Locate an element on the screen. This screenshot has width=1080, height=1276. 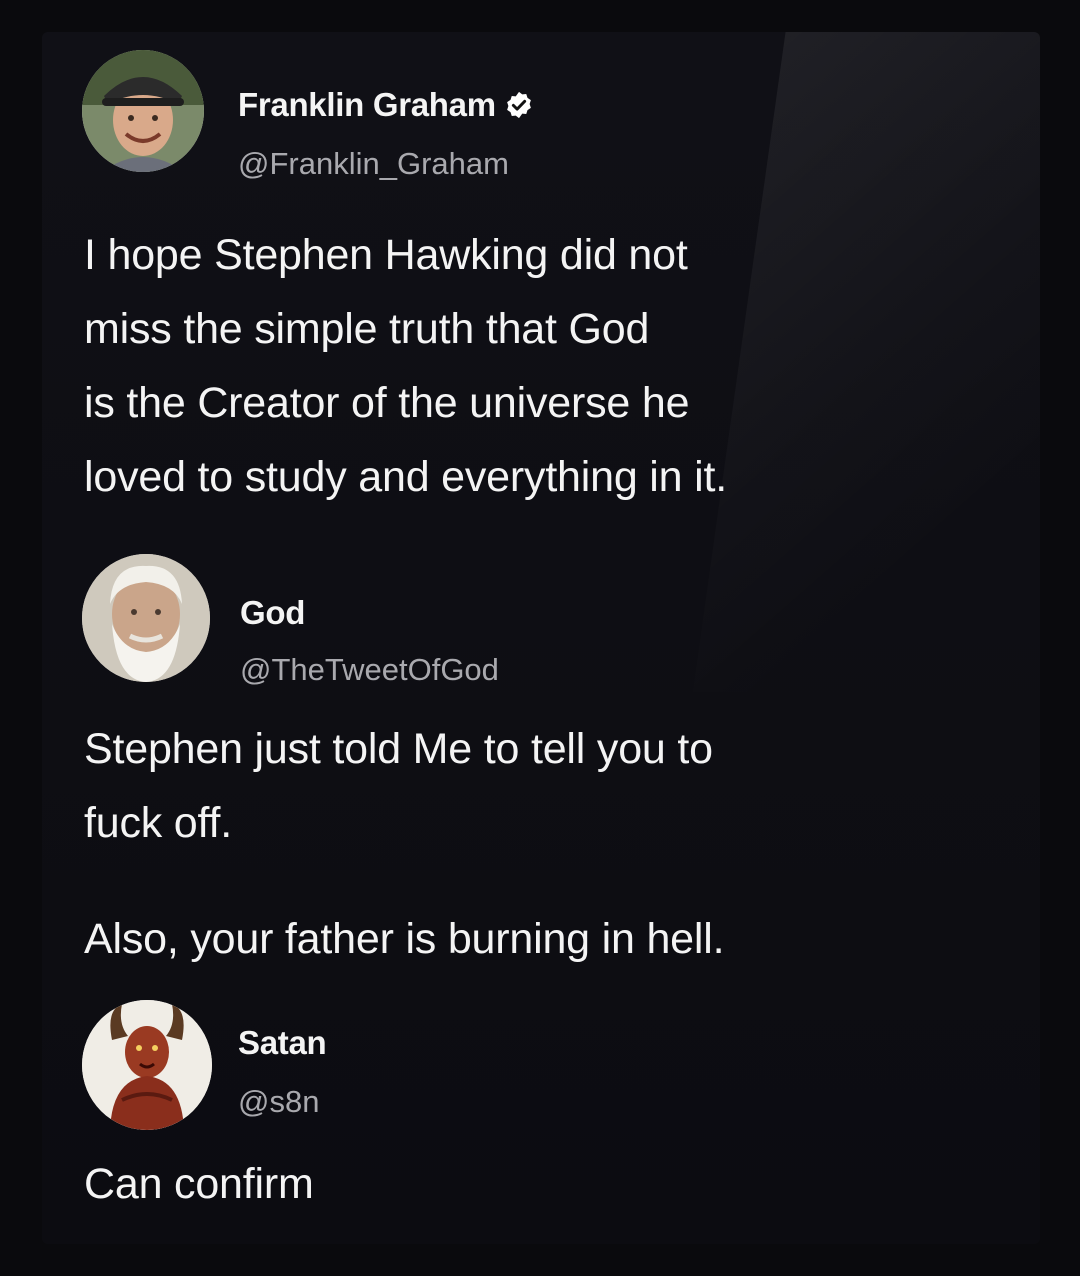
avatar-satan-icon is located at coordinates (147, 1065).